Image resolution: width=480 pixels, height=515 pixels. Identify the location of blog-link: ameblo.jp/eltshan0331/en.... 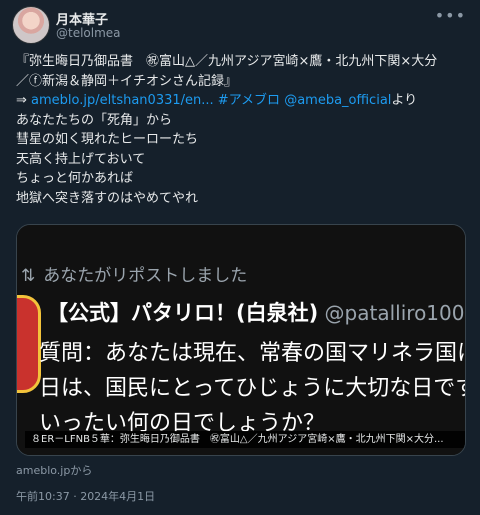
(122, 100).